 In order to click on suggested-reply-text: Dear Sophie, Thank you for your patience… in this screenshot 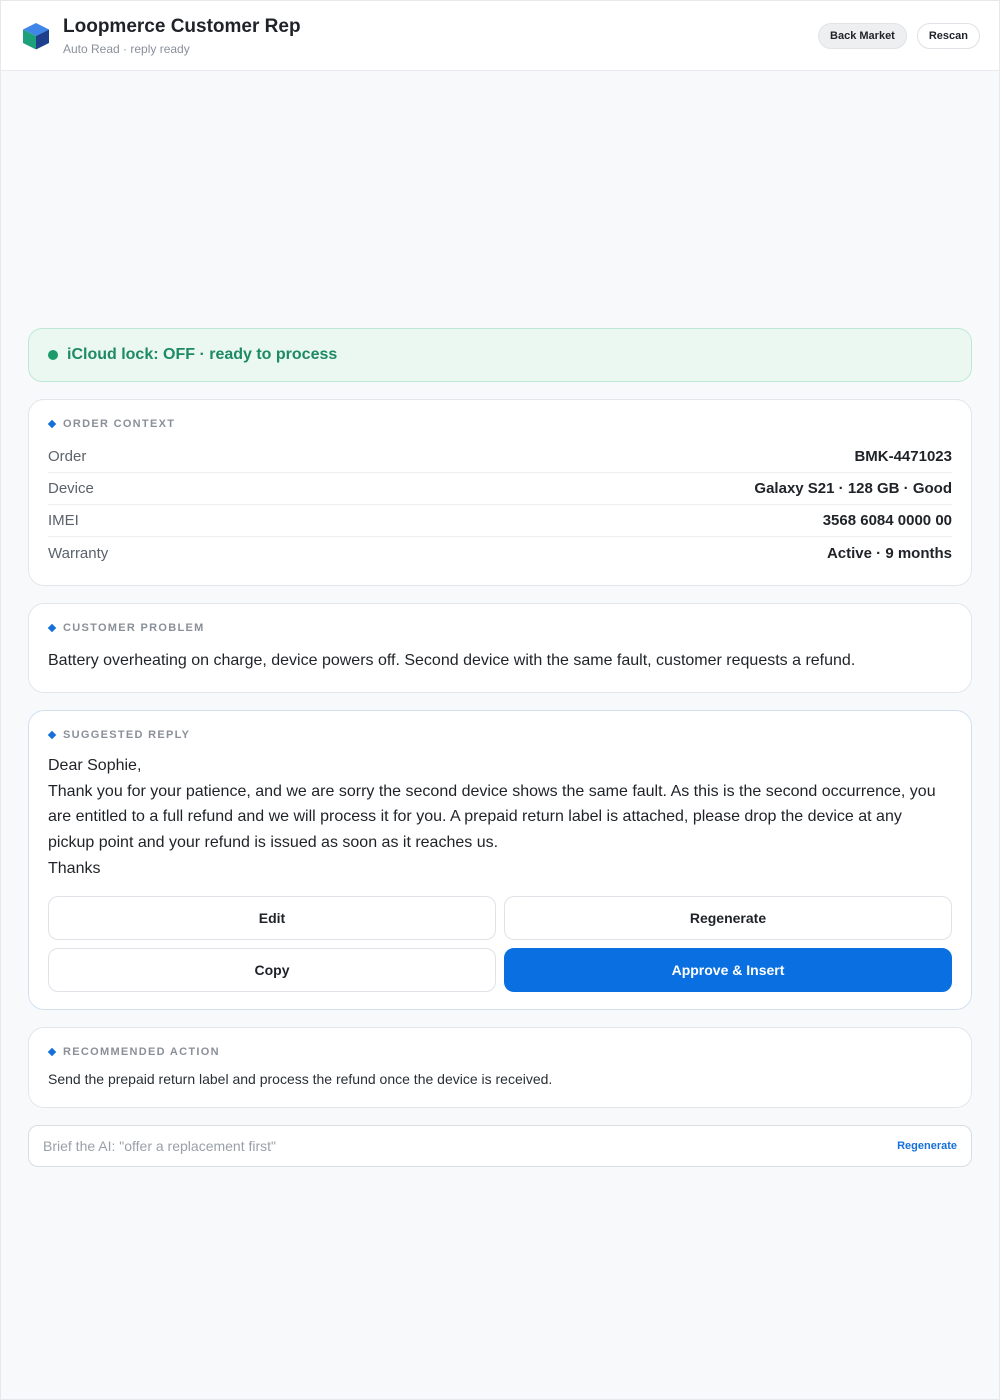, I will do `click(500, 817)`.